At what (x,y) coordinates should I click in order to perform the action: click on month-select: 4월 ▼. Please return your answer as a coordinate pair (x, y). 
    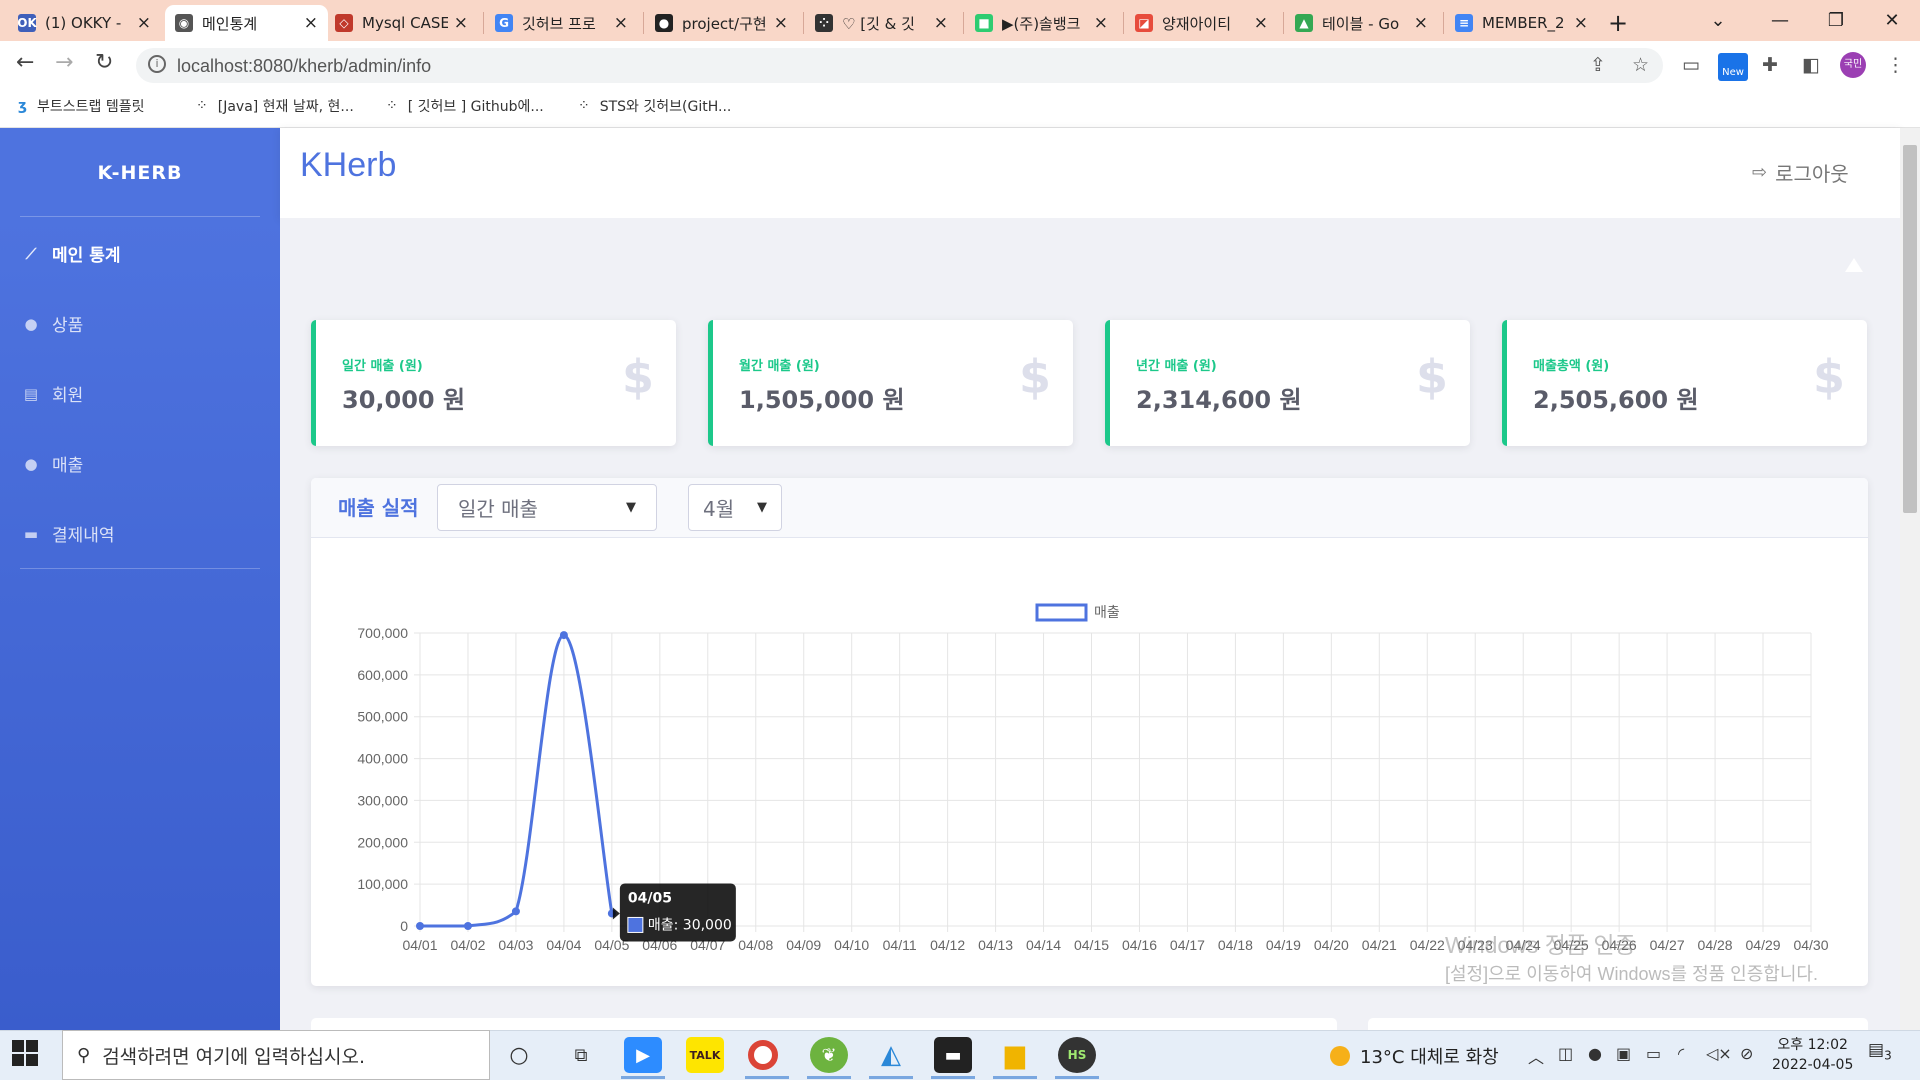
    Looking at the image, I should click on (735, 507).